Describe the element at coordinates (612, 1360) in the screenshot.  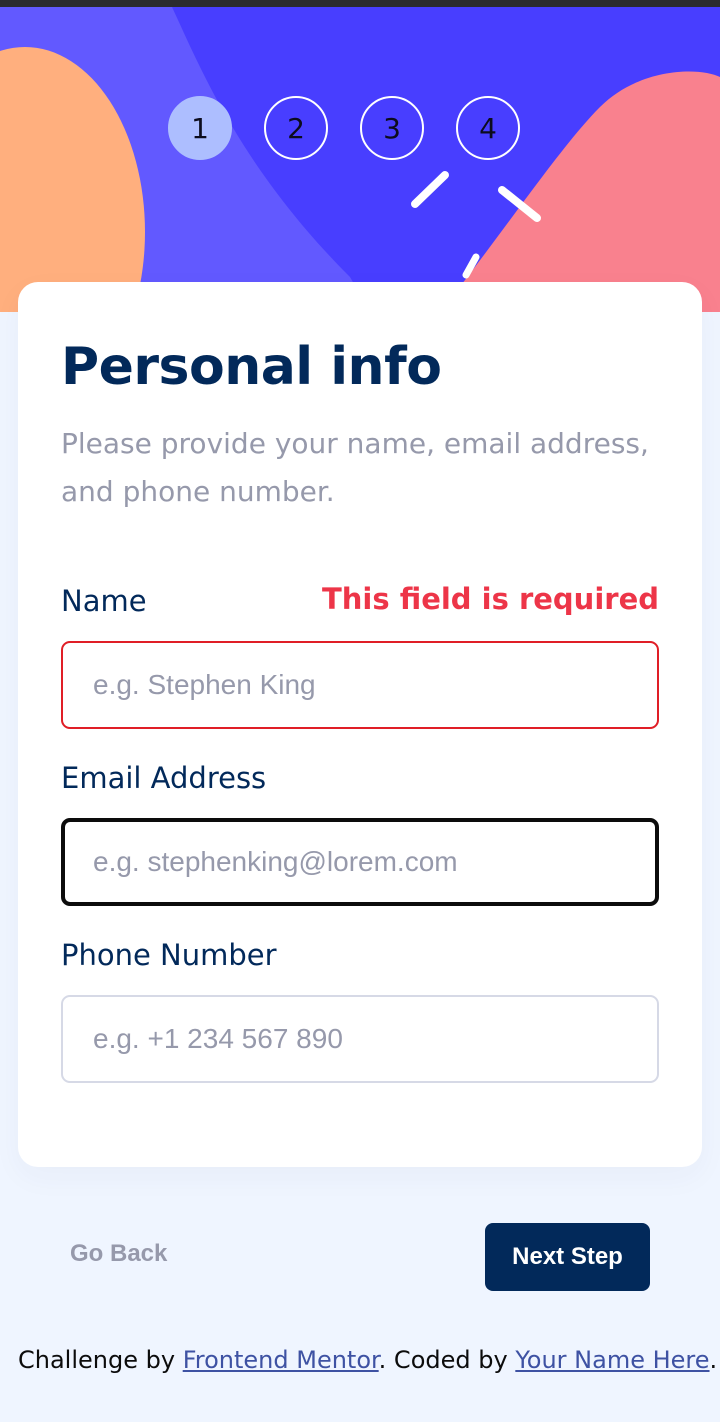
I see `author-link: Your Name Here` at that location.